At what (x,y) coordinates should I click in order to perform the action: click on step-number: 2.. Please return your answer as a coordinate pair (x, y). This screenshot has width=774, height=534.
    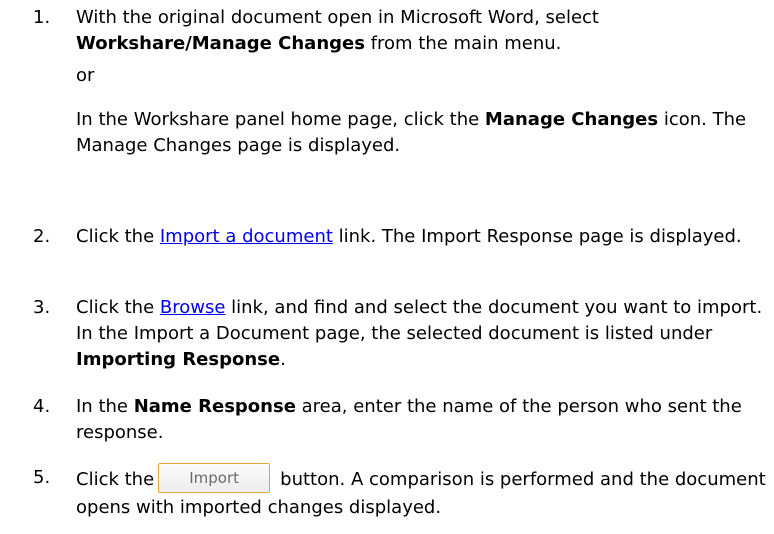
    Looking at the image, I should click on (42, 236).